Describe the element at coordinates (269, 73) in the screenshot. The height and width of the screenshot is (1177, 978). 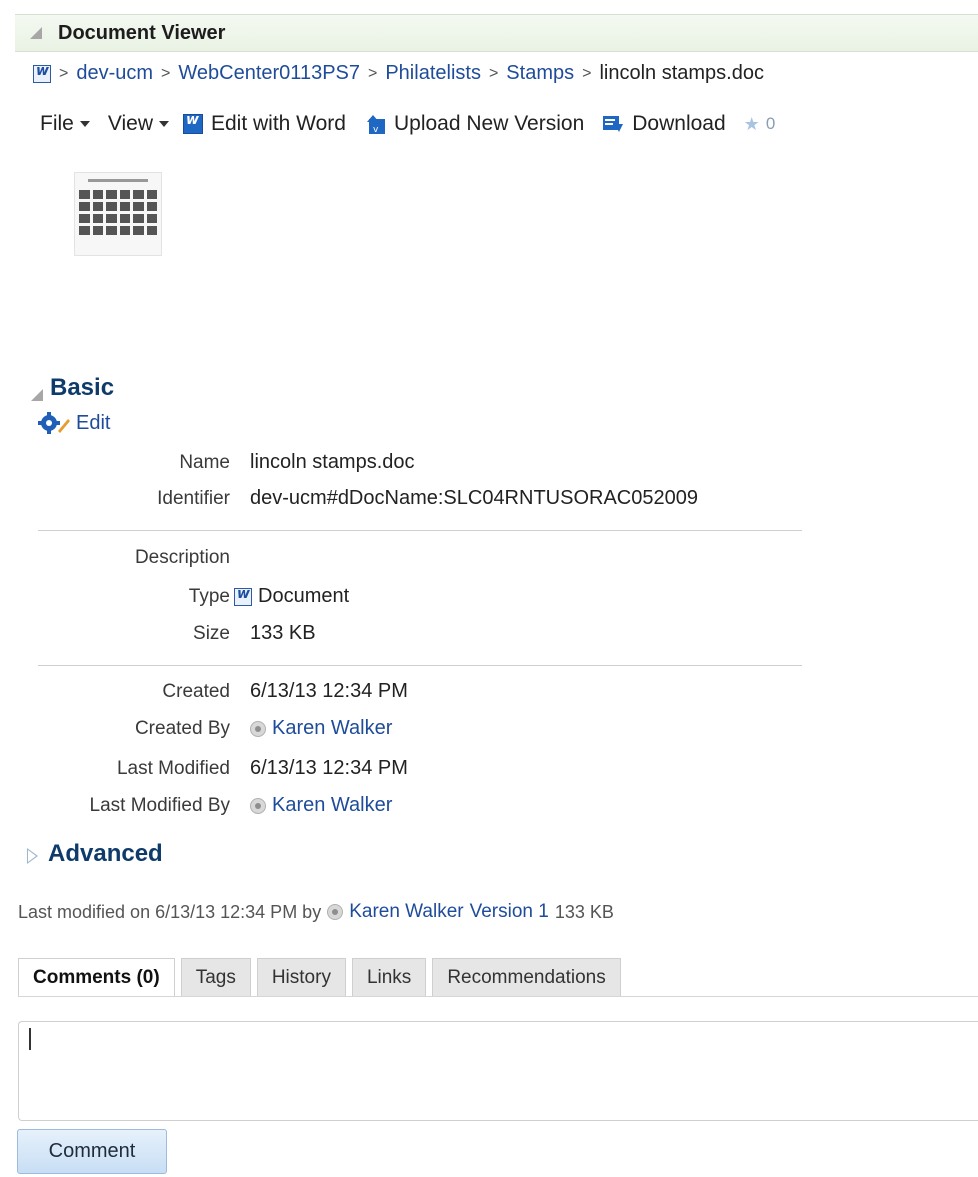
I see `breadcrumb-webcenter: WebCenter0113PS7` at that location.